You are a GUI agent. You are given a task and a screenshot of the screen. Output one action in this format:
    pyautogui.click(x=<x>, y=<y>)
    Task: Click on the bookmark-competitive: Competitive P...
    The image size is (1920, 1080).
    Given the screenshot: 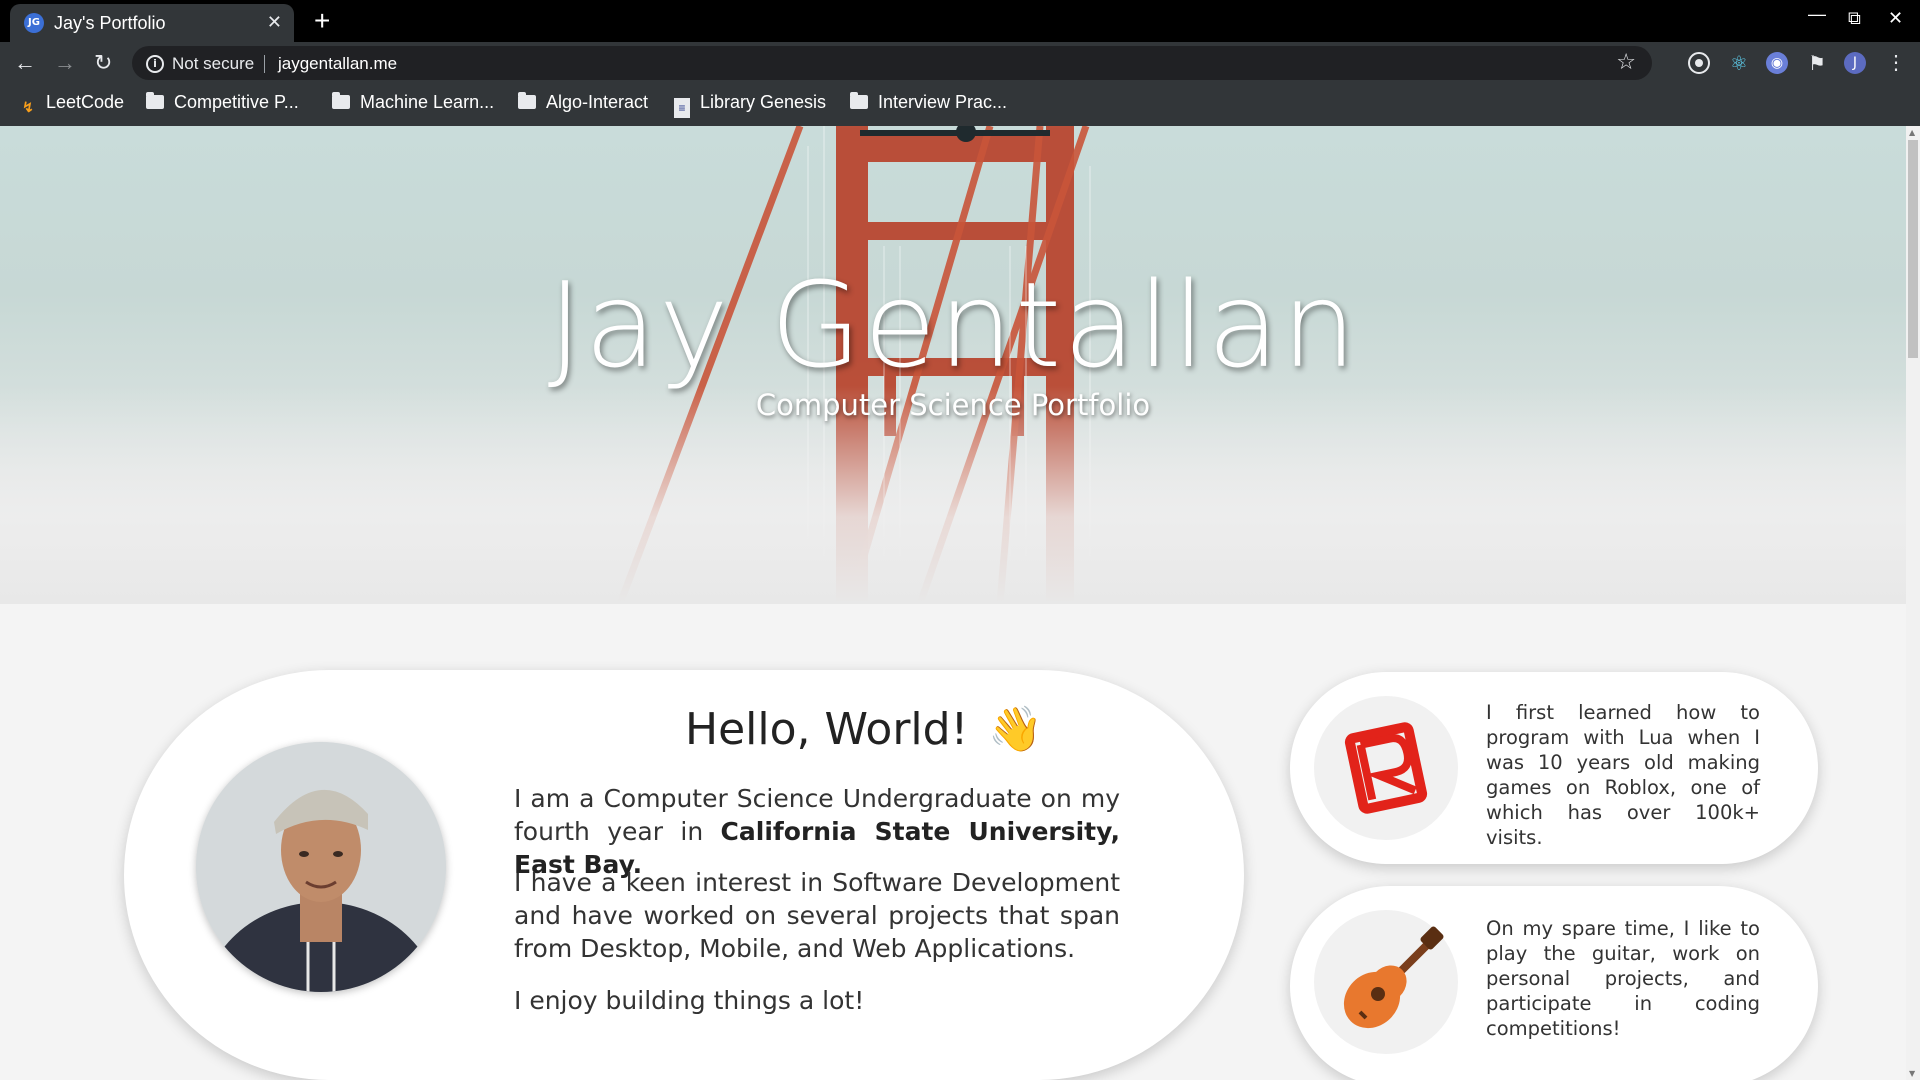 What is the action you would take?
    pyautogui.click(x=222, y=102)
    